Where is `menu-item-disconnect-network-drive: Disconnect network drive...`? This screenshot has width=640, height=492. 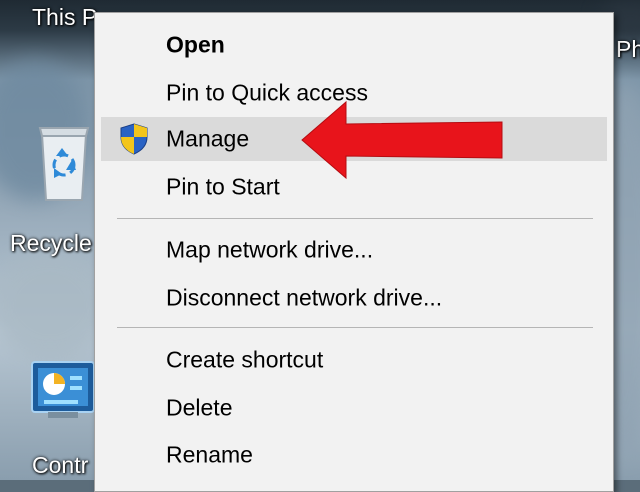
menu-item-disconnect-network-drive: Disconnect network drive... is located at coordinates (354, 298).